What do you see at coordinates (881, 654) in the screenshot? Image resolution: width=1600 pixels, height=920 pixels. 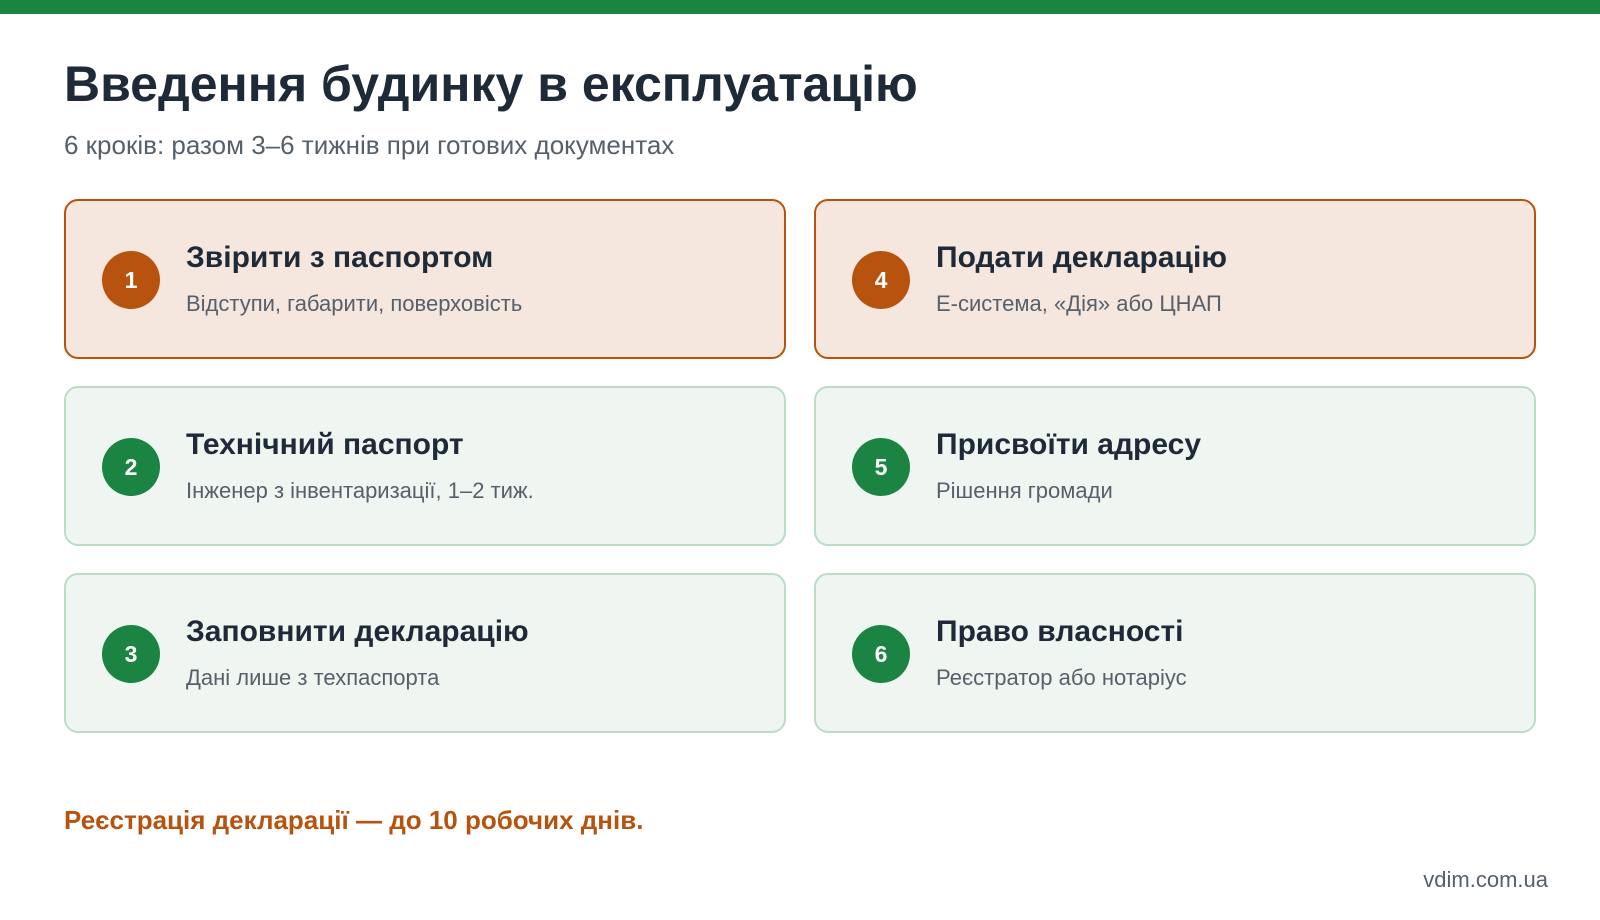 I see `step-number-badge: 6` at bounding box center [881, 654].